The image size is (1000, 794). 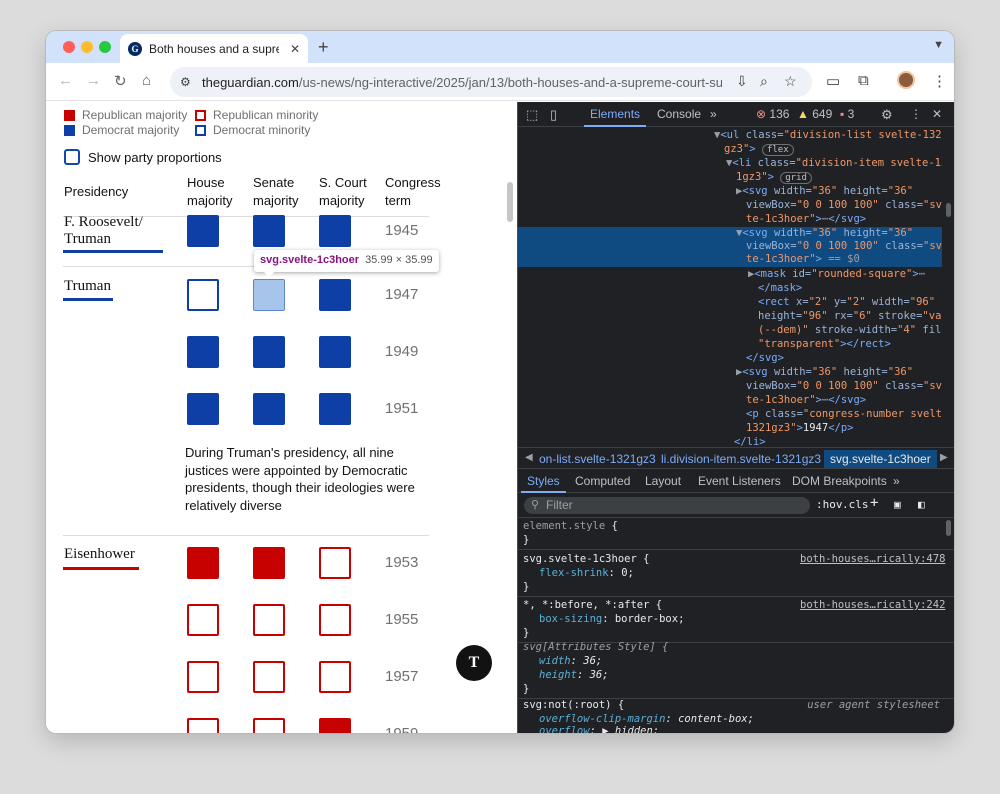 What do you see at coordinates (733, 526) in the screenshot?
I see `style-rule-line: element.style {` at bounding box center [733, 526].